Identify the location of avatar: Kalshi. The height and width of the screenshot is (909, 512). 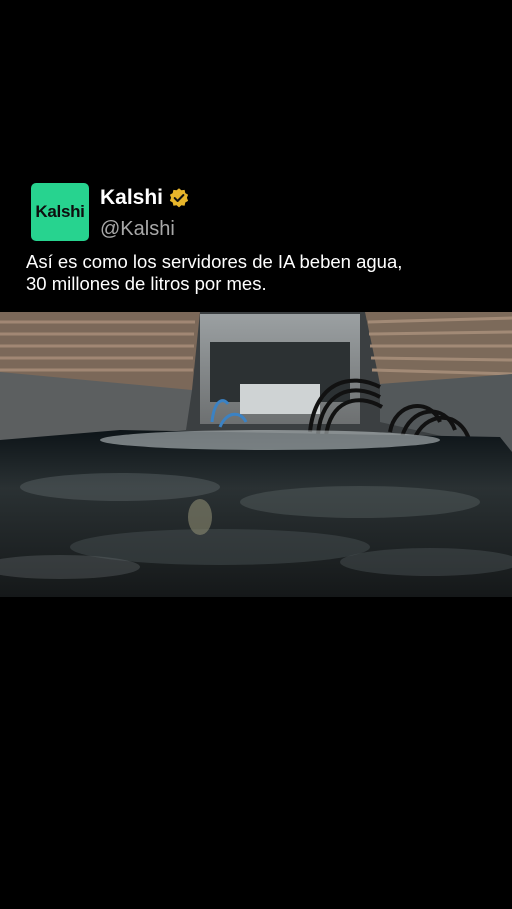
(60, 212).